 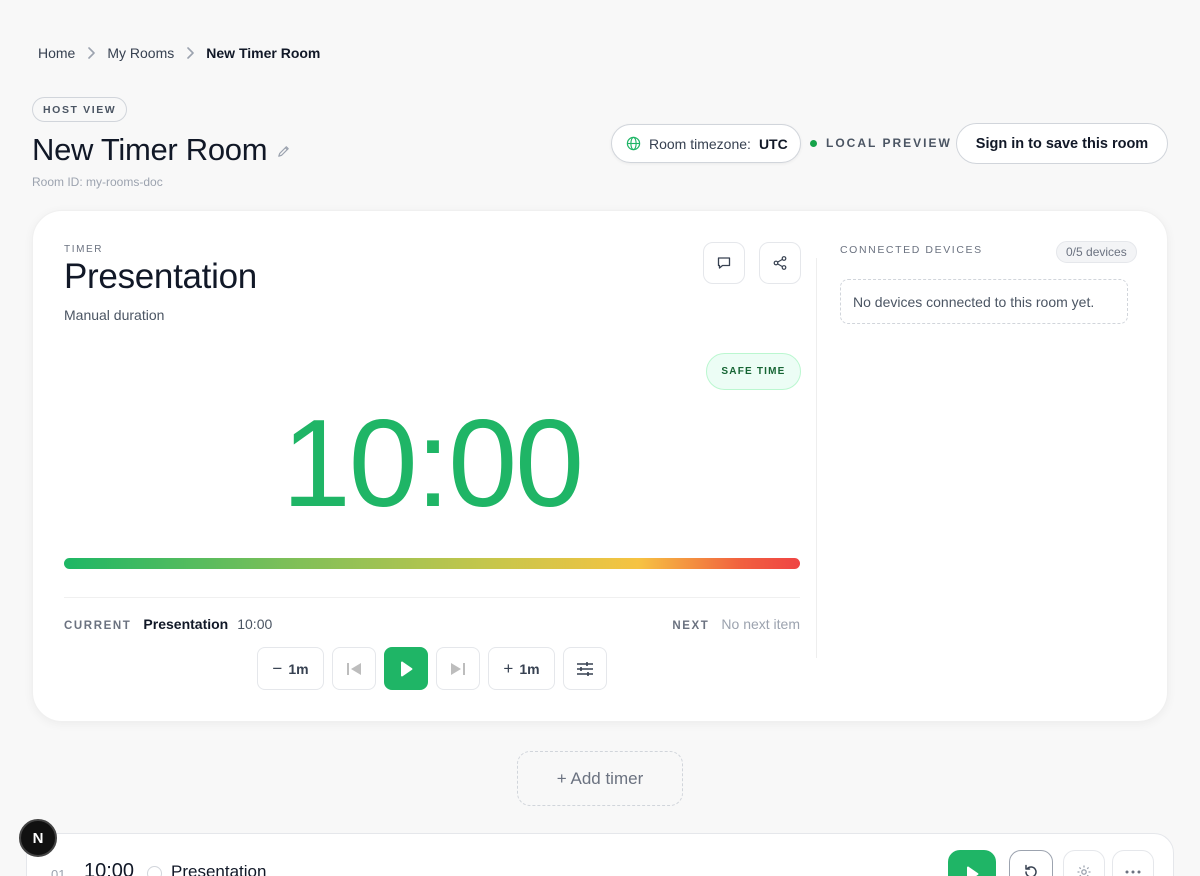 I want to click on timer-section-label: TIMER, so click(x=84, y=249).